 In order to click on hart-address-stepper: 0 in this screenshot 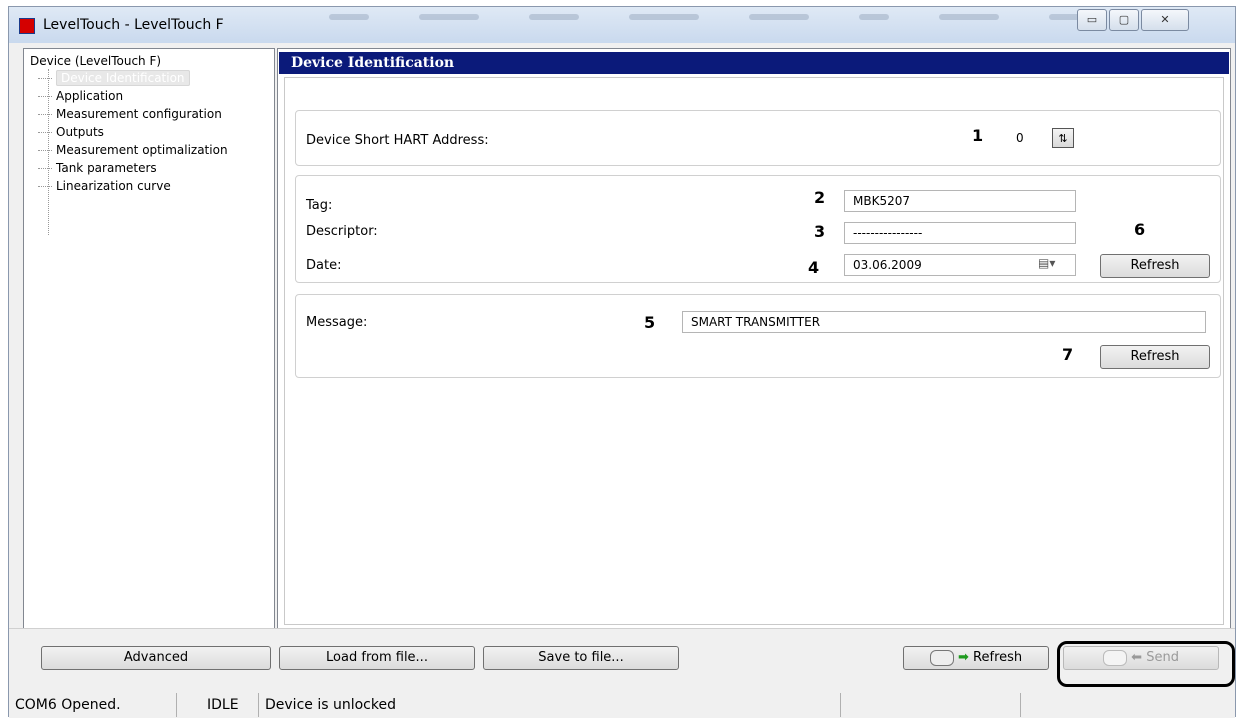, I will do `click(1048, 139)`.